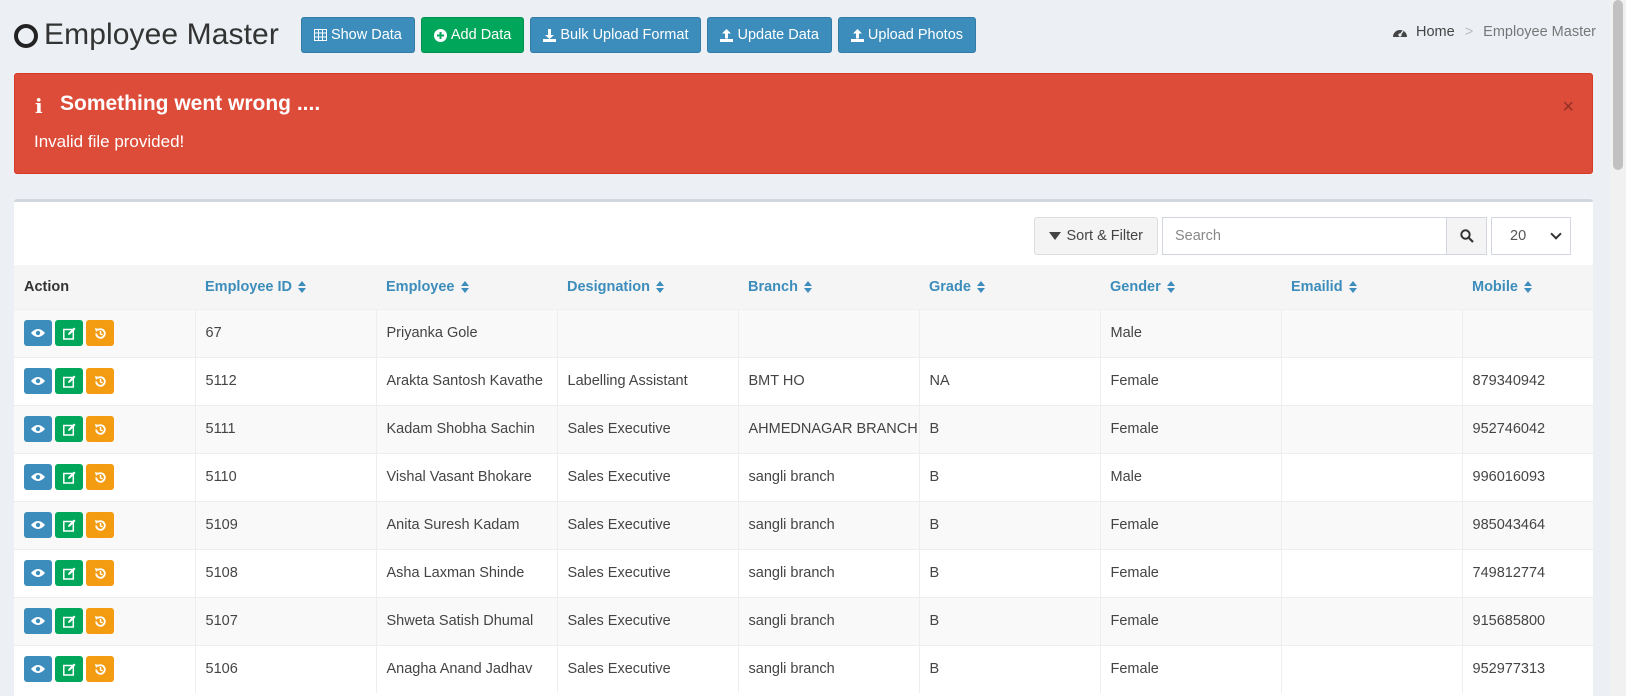  Describe the element at coordinates (466, 572) in the screenshot. I see `cell-employee: Asha Laxman Shinde` at that location.